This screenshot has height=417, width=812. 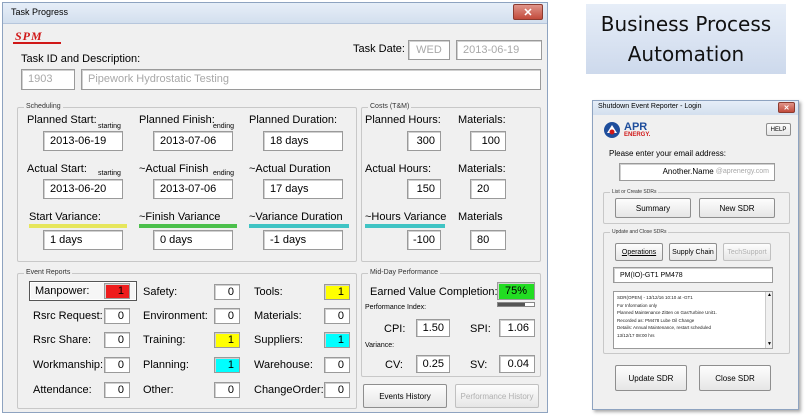 I want to click on update-sdr-button: Update SDR, so click(x=651, y=378).